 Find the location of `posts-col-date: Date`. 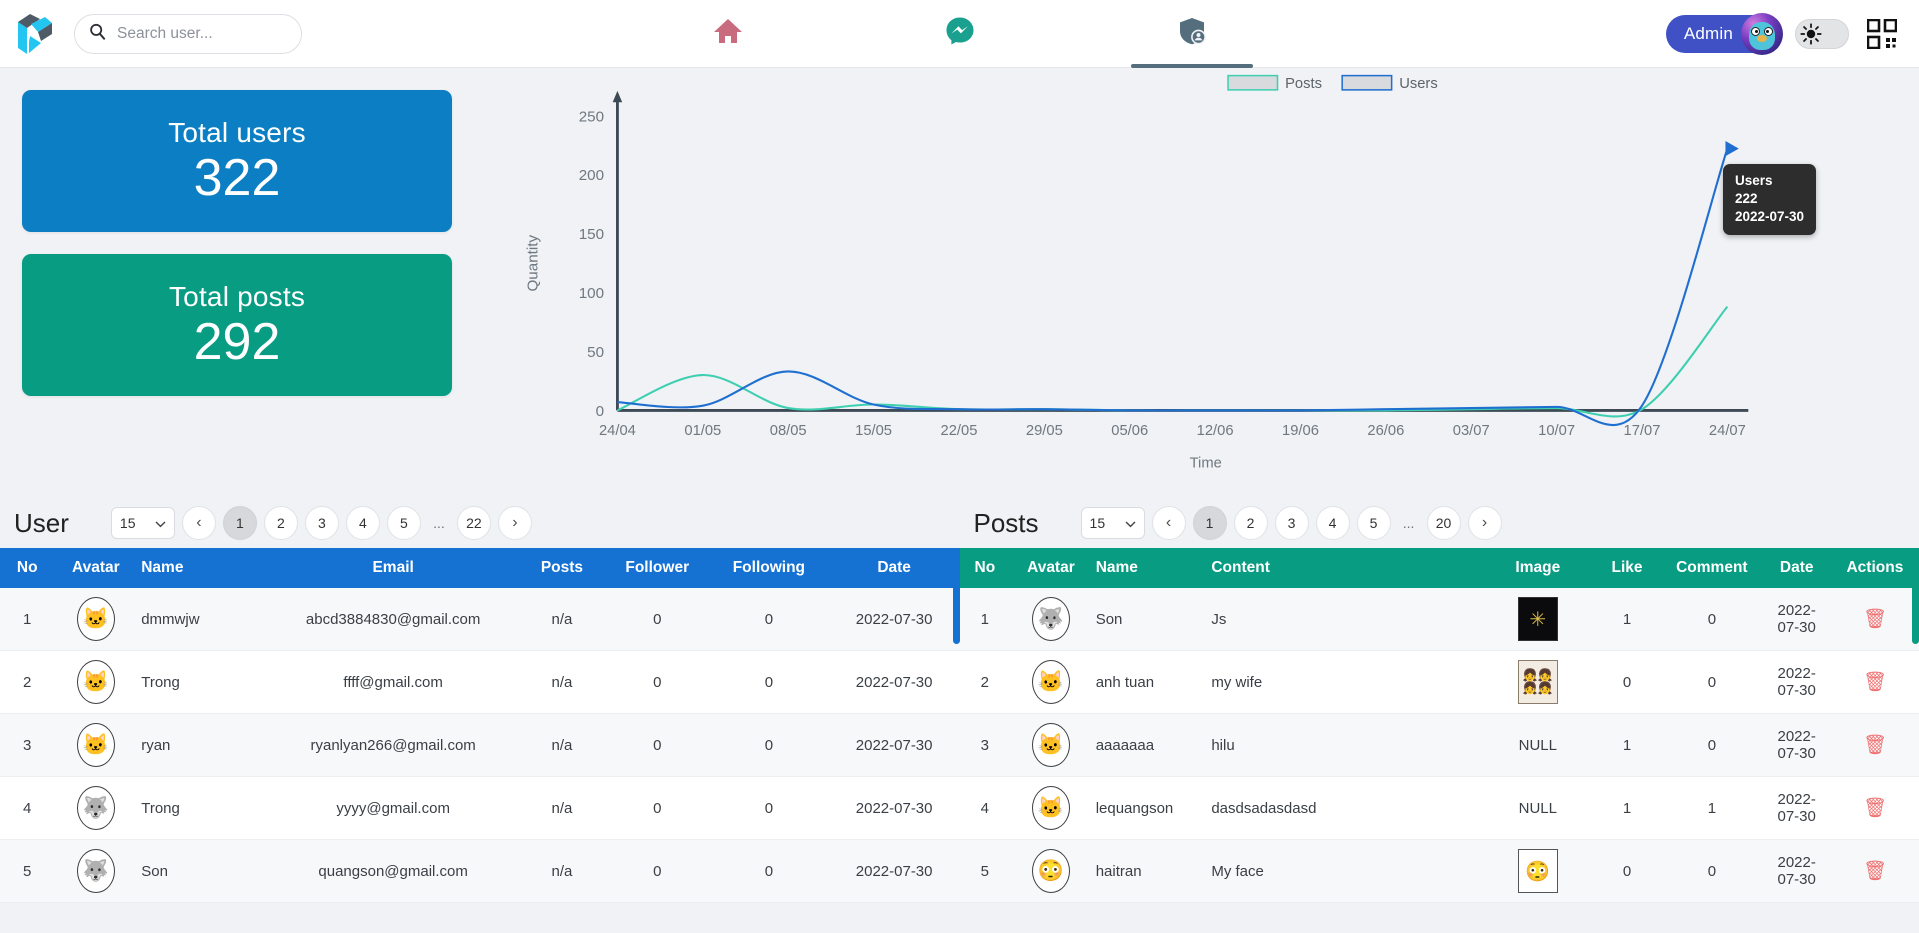

posts-col-date: Date is located at coordinates (1796, 567).